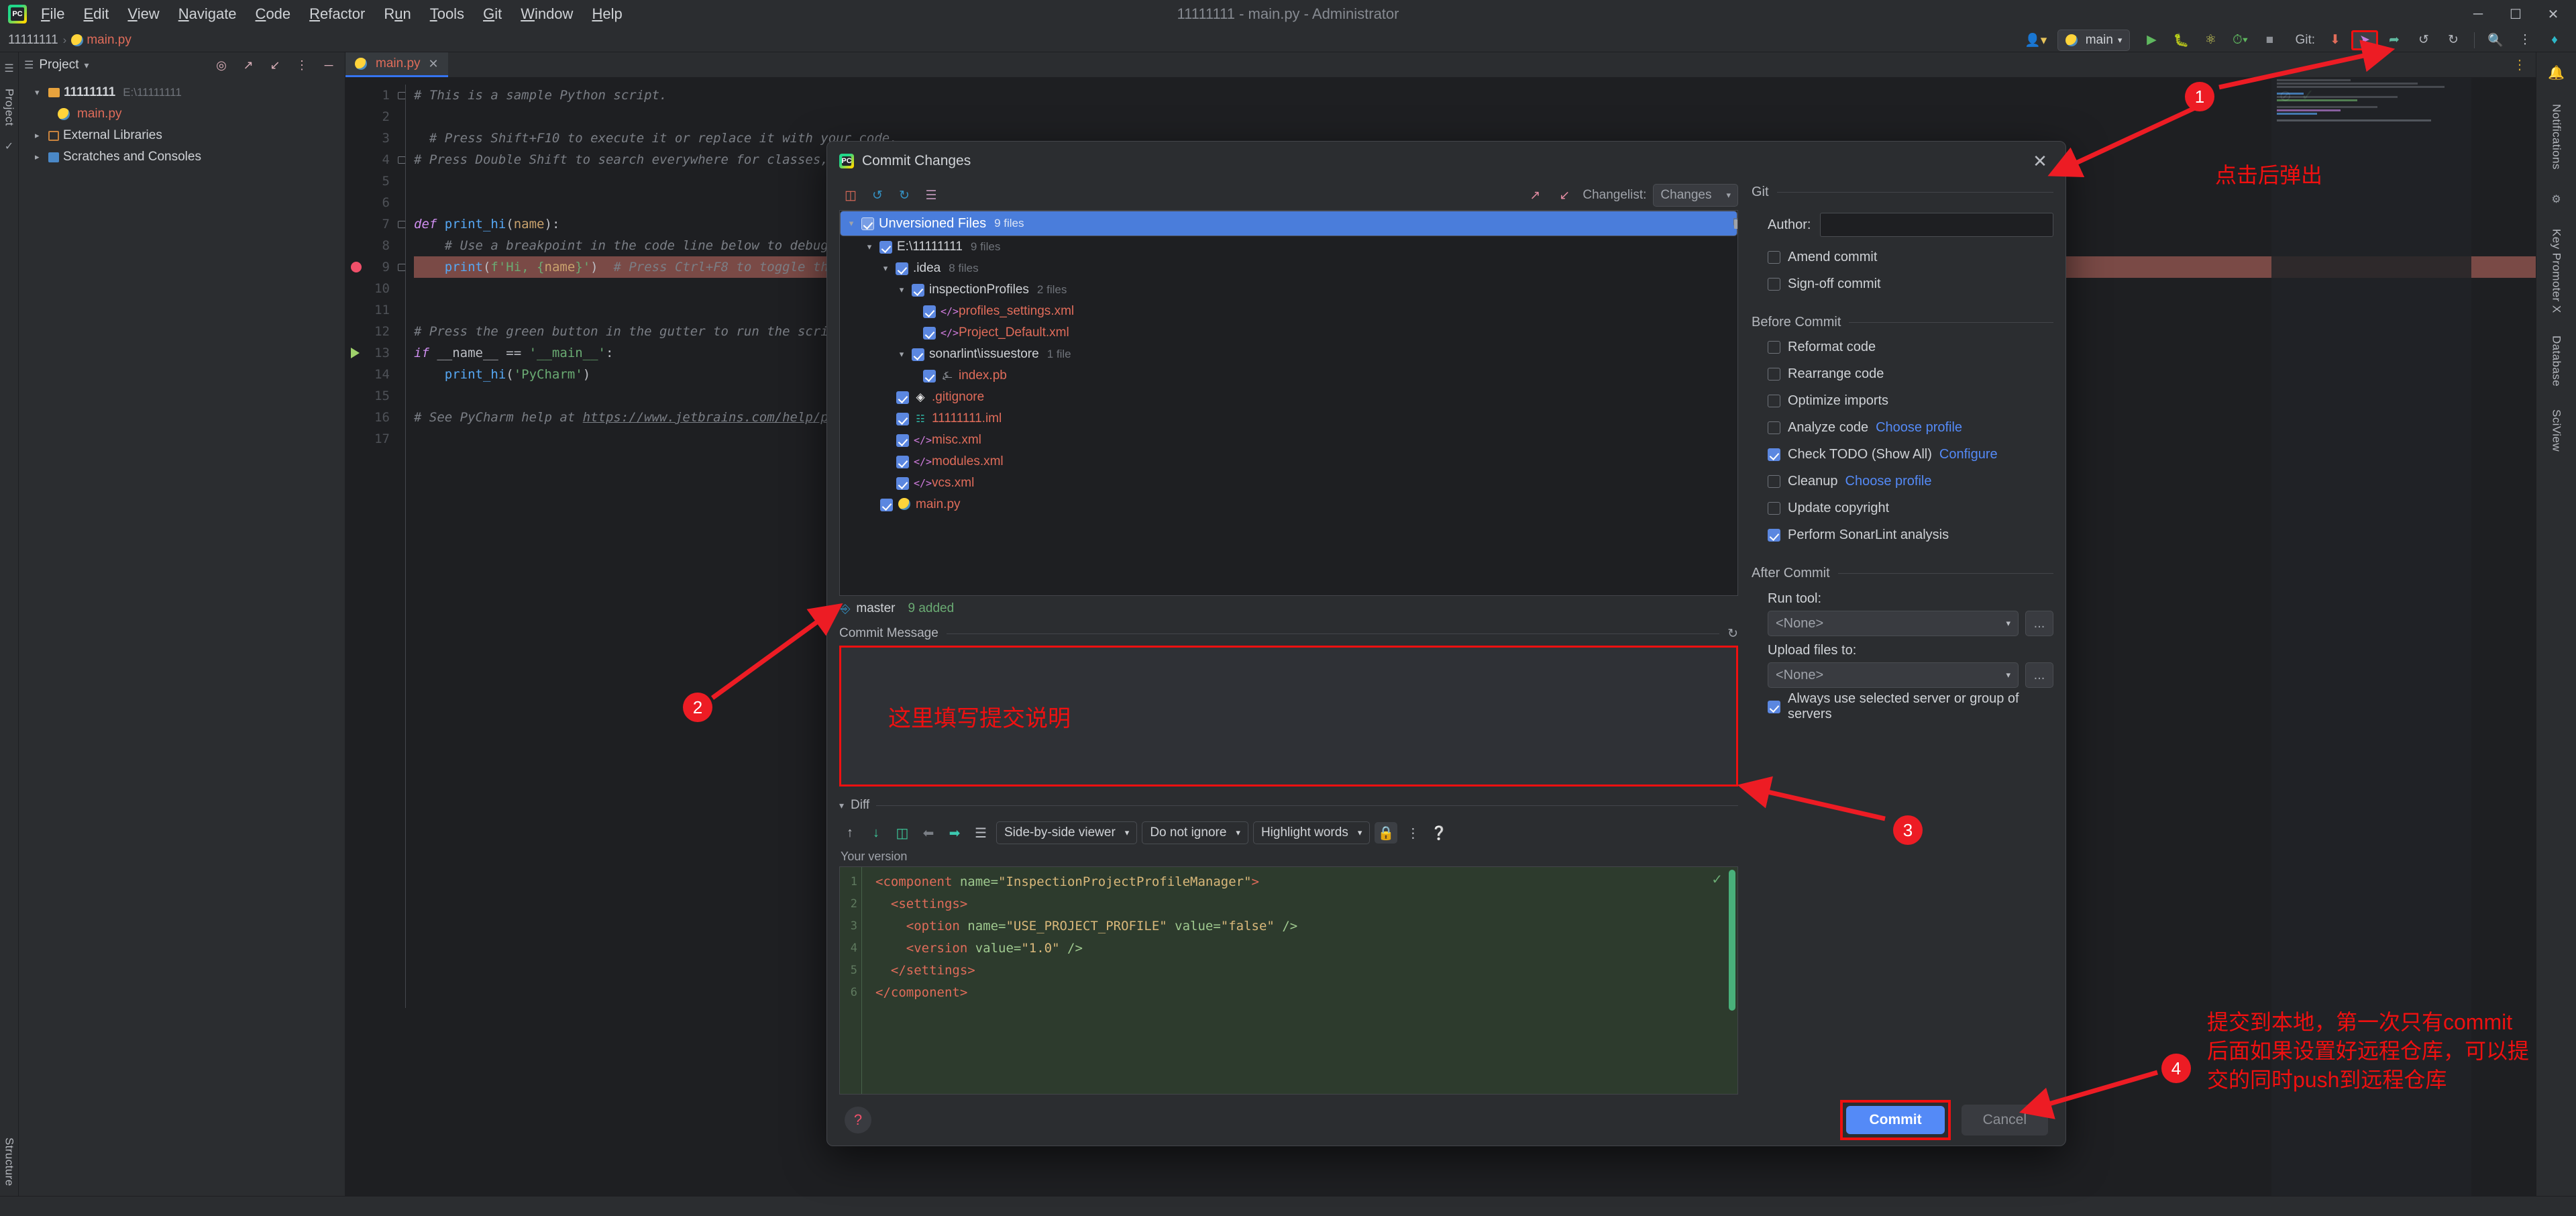  I want to click on close-window-button: ✕, so click(2553, 14).